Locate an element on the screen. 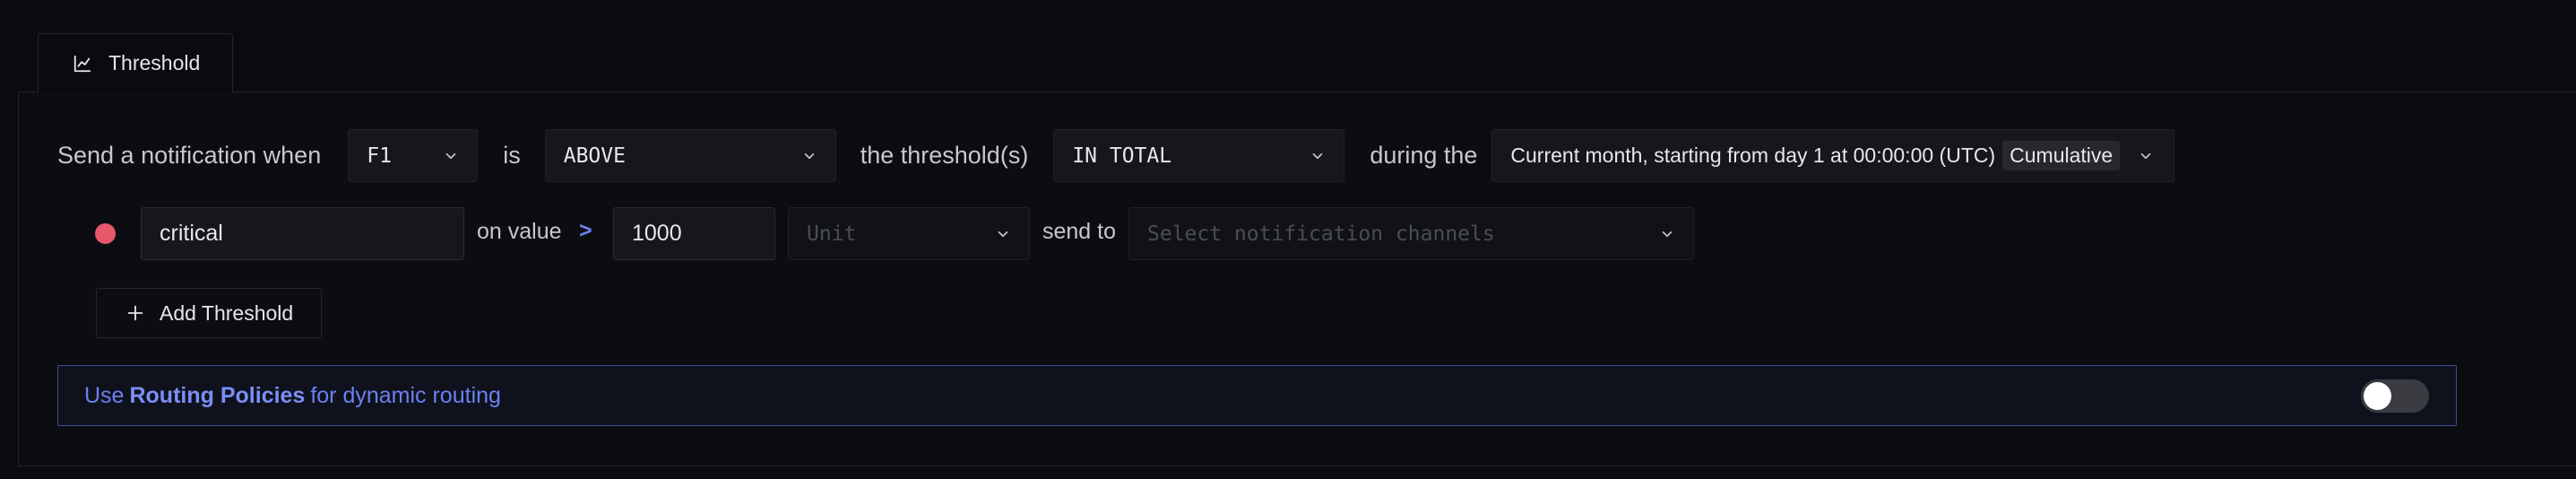 This screenshot has width=2576, height=479. routing-policies-banner: Use Routing Policies for dynamic routing is located at coordinates (1257, 395).